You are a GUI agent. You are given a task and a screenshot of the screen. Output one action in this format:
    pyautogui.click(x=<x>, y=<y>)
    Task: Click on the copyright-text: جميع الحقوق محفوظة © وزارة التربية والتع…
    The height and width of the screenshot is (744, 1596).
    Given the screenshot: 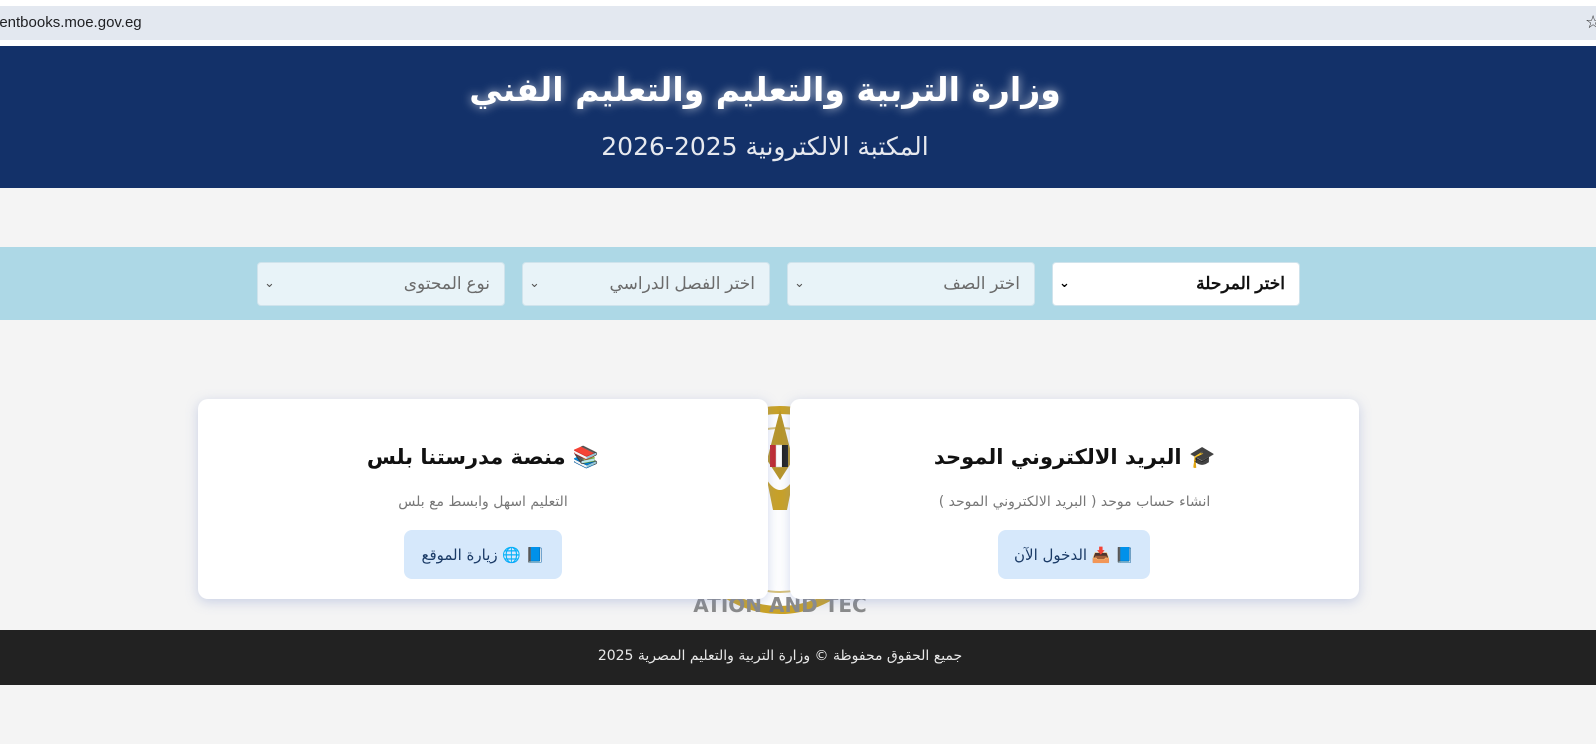 What is the action you would take?
    pyautogui.click(x=780, y=656)
    